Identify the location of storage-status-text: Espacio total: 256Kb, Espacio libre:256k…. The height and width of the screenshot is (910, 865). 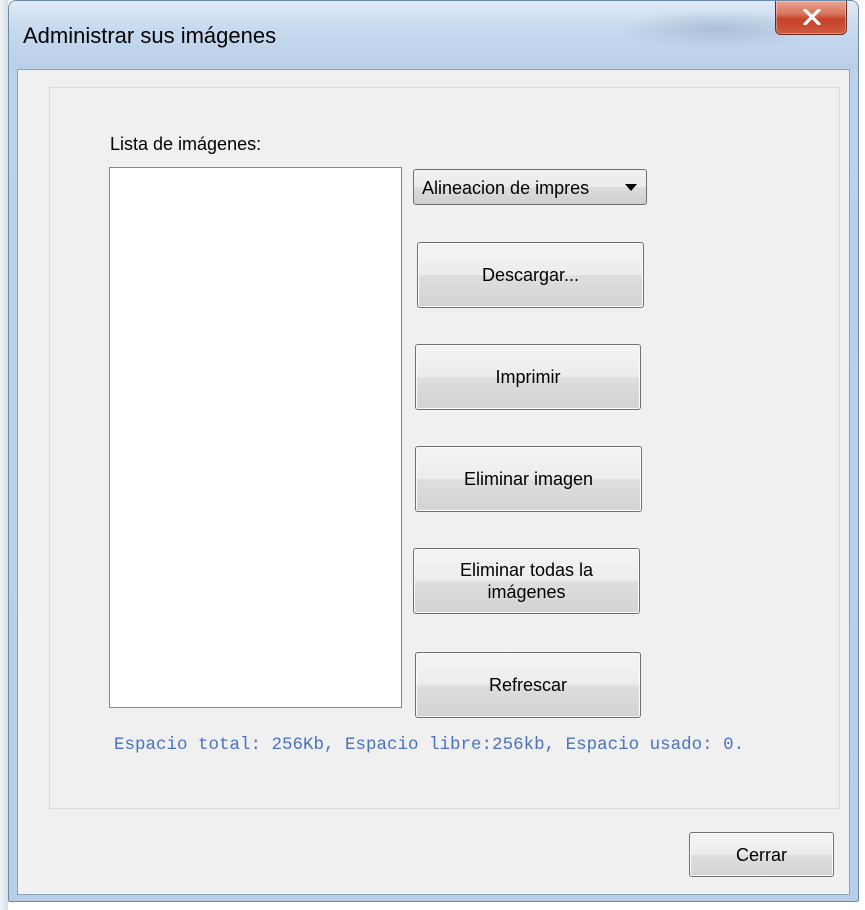
(429, 745).